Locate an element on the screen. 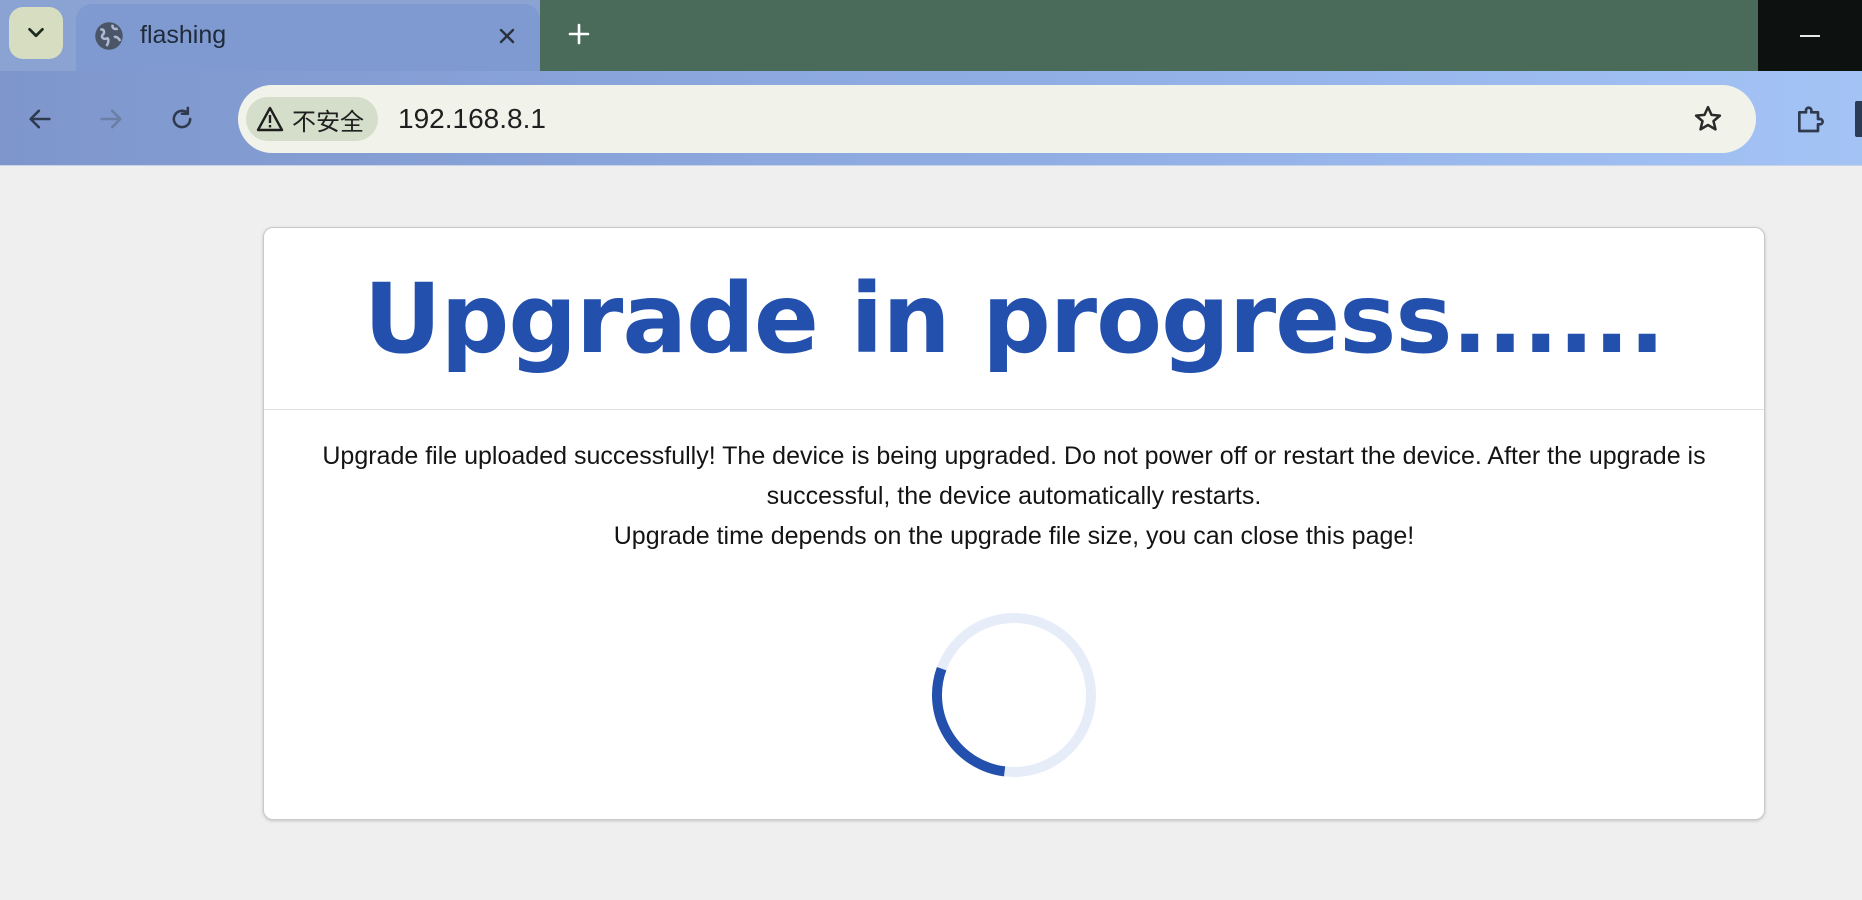 The image size is (1862, 900). security-label: 不安全 is located at coordinates (328, 122).